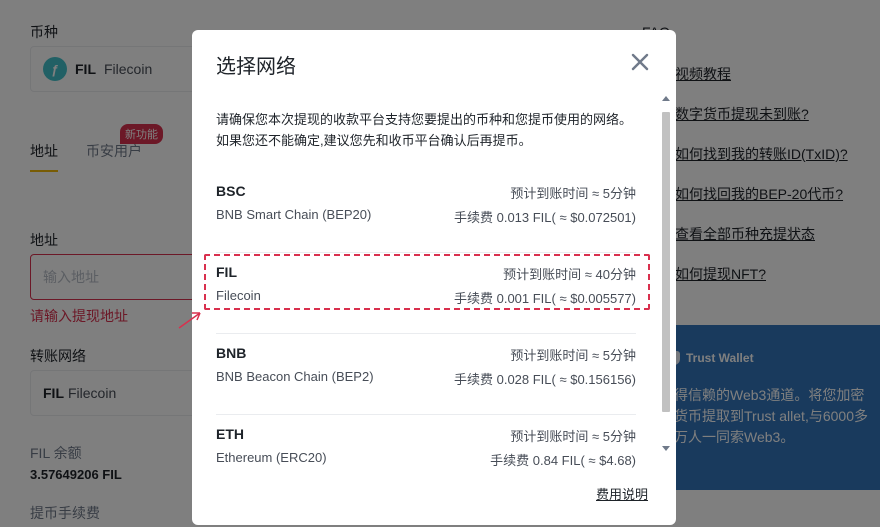  What do you see at coordinates (666, 98) in the screenshot?
I see `scroll-up-arrow-icon` at bounding box center [666, 98].